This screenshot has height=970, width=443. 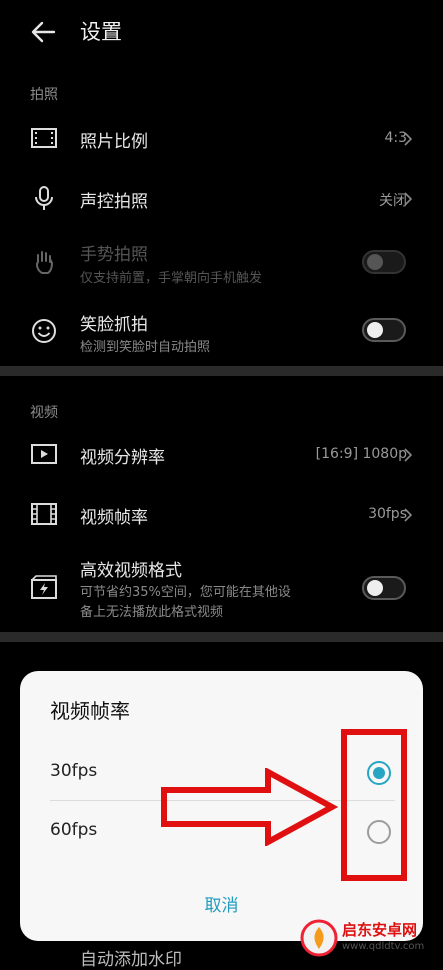 What do you see at coordinates (221, 264) in the screenshot?
I see `setting-gesture-capture: 手势拍照 仅支持前置，手掌朝向手机触发` at bounding box center [221, 264].